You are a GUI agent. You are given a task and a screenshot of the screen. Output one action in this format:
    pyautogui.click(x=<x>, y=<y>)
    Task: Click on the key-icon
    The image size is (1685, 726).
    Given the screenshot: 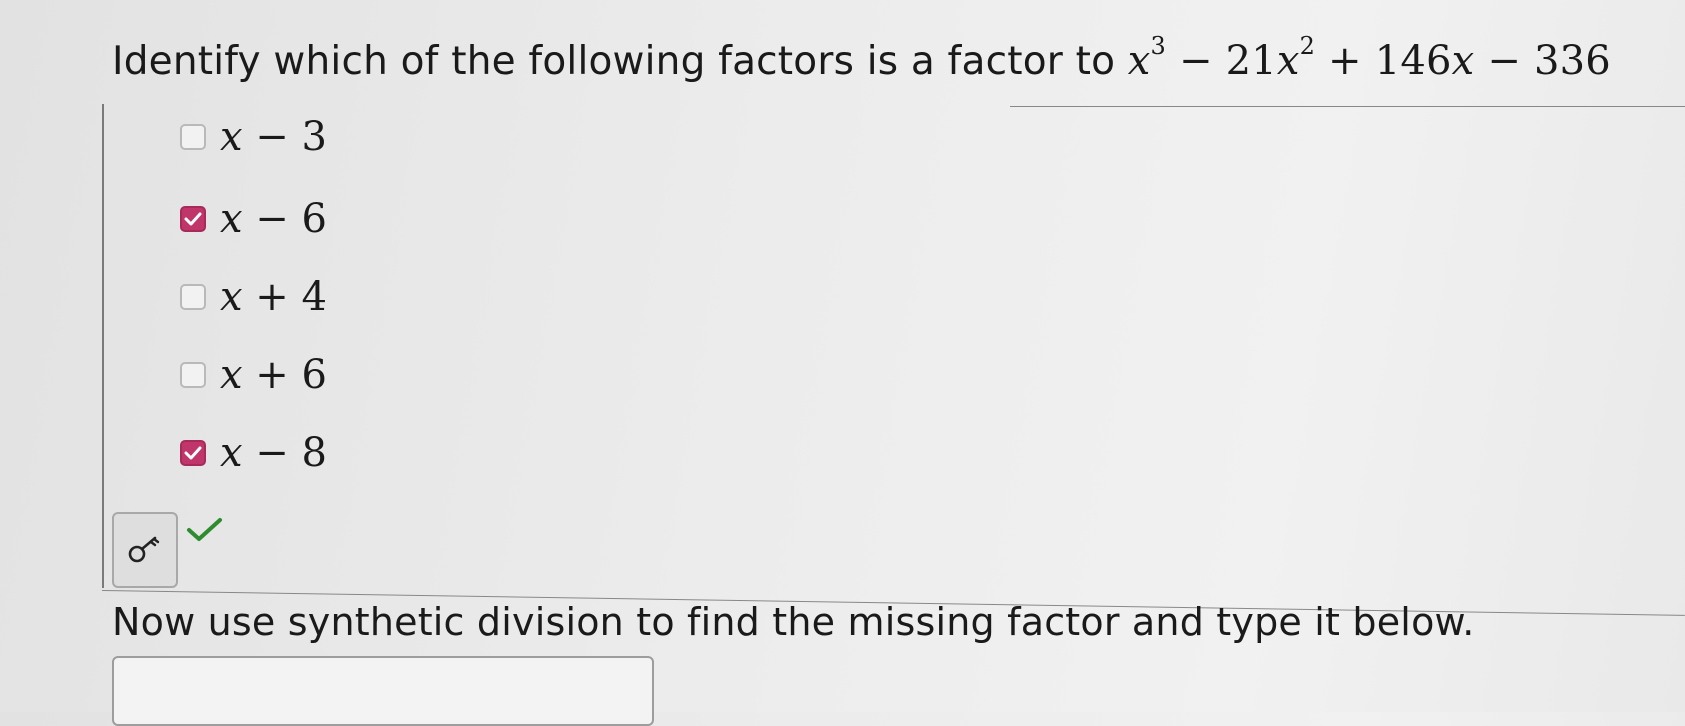 What is the action you would take?
    pyautogui.click(x=144, y=549)
    